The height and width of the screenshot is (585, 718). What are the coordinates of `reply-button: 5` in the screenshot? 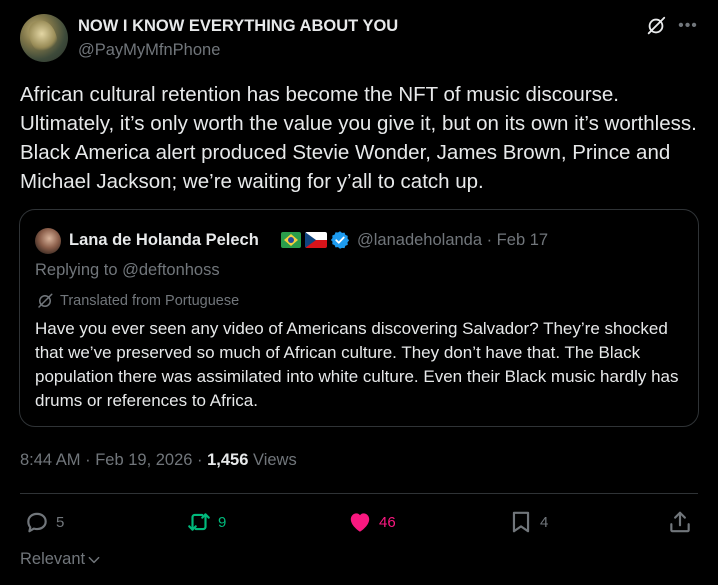 It's located at (44, 522).